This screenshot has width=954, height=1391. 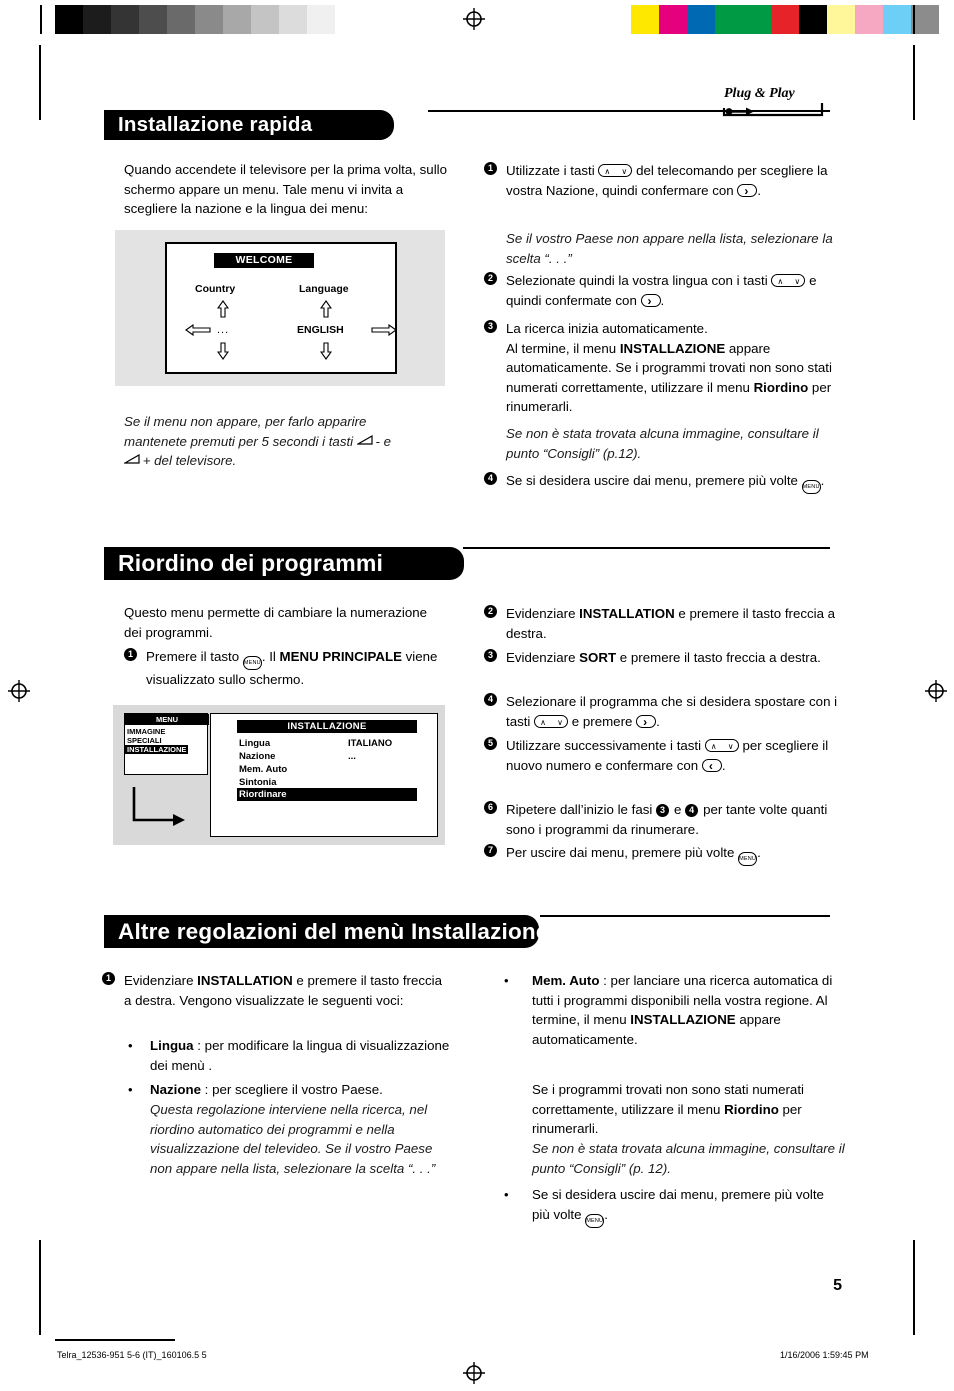 I want to click on inst-value-lingua: ITALIANO, so click(x=370, y=743).